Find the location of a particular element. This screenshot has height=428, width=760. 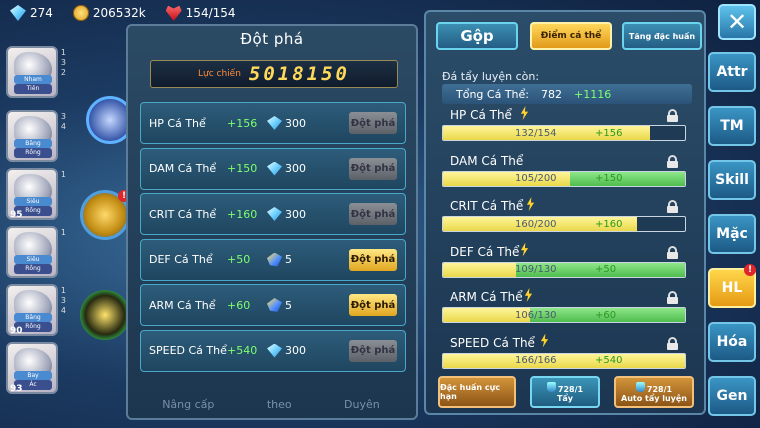

stat-value: 160/200 is located at coordinates (536, 224).